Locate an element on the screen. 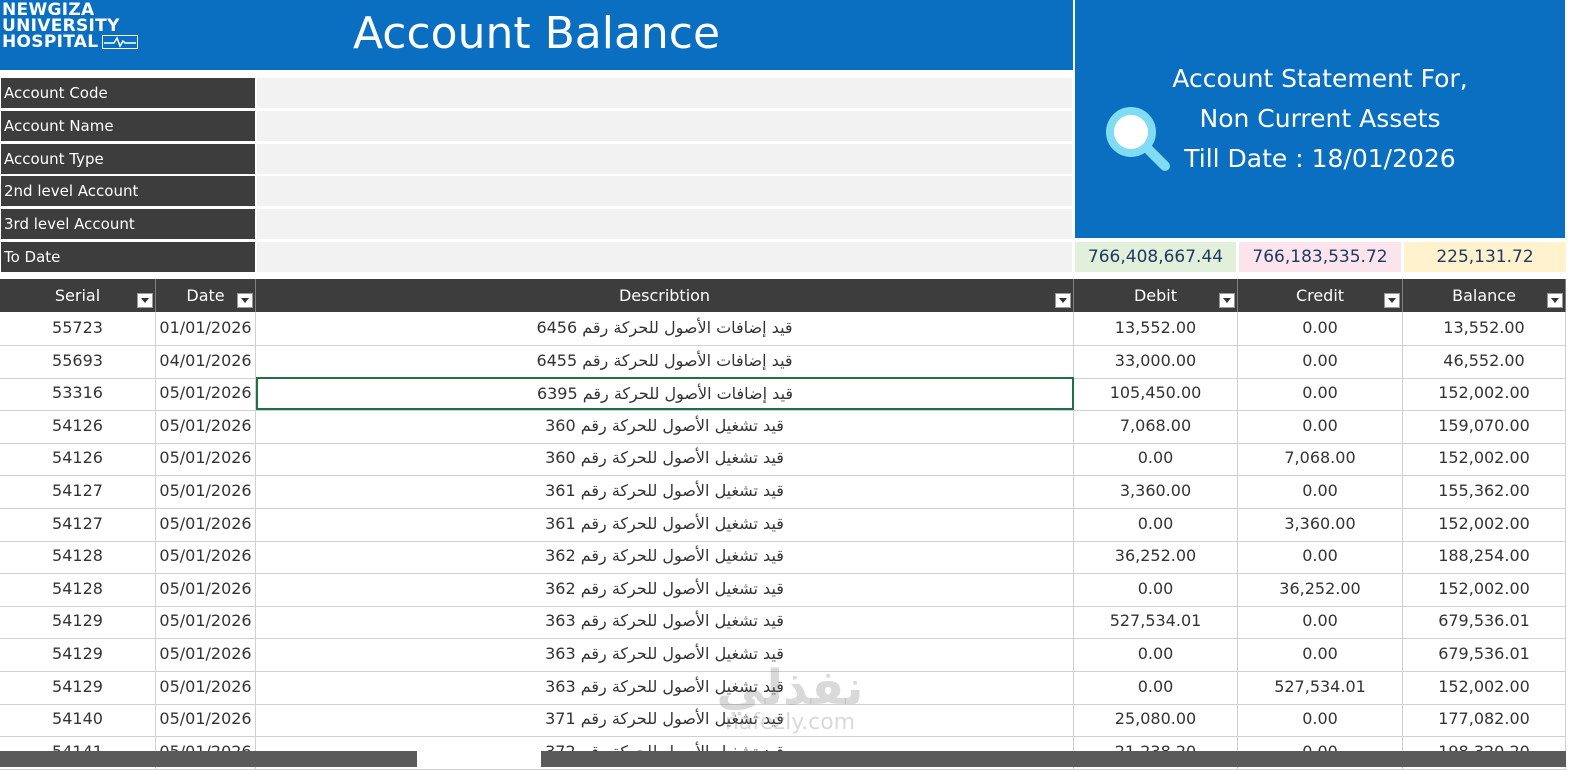 This screenshot has width=1584, height=770. description-cell: قيد إضافات الأصول للحركة رقم 6455 is located at coordinates (665, 361).